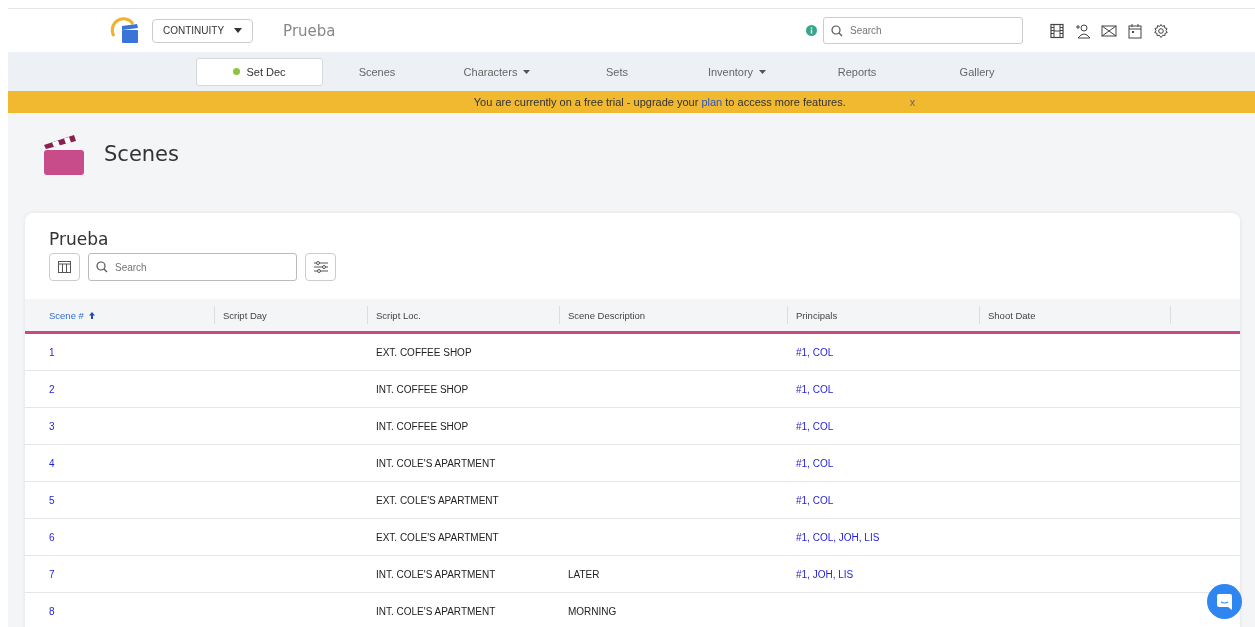 Image resolution: width=1255 pixels, height=627 pixels. What do you see at coordinates (120, 315) in the screenshot?
I see `column-header: Scene #` at bounding box center [120, 315].